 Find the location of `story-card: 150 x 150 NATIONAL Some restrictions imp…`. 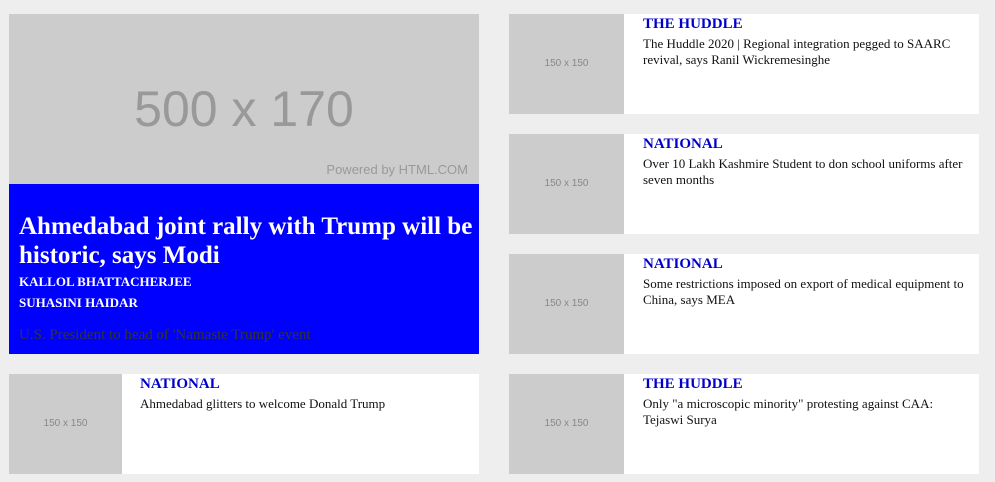

story-card: 150 x 150 NATIONAL Some restrictions imp… is located at coordinates (744, 304).